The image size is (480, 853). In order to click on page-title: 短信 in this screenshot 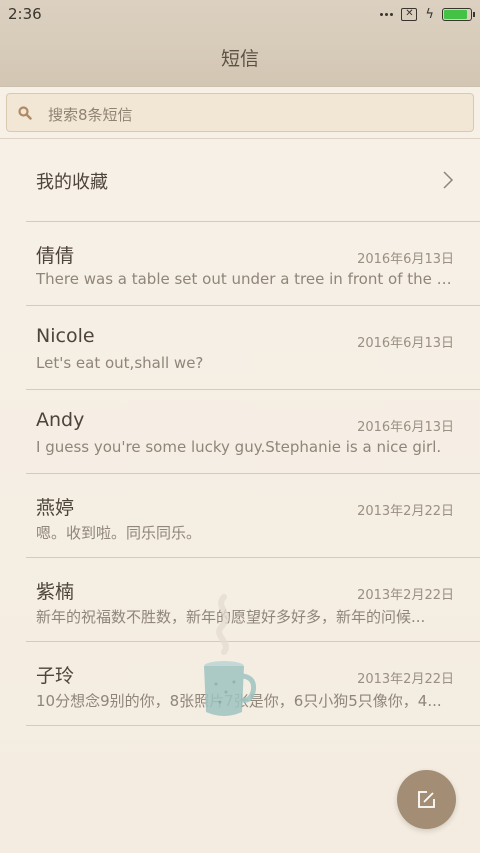, I will do `click(239, 59)`.